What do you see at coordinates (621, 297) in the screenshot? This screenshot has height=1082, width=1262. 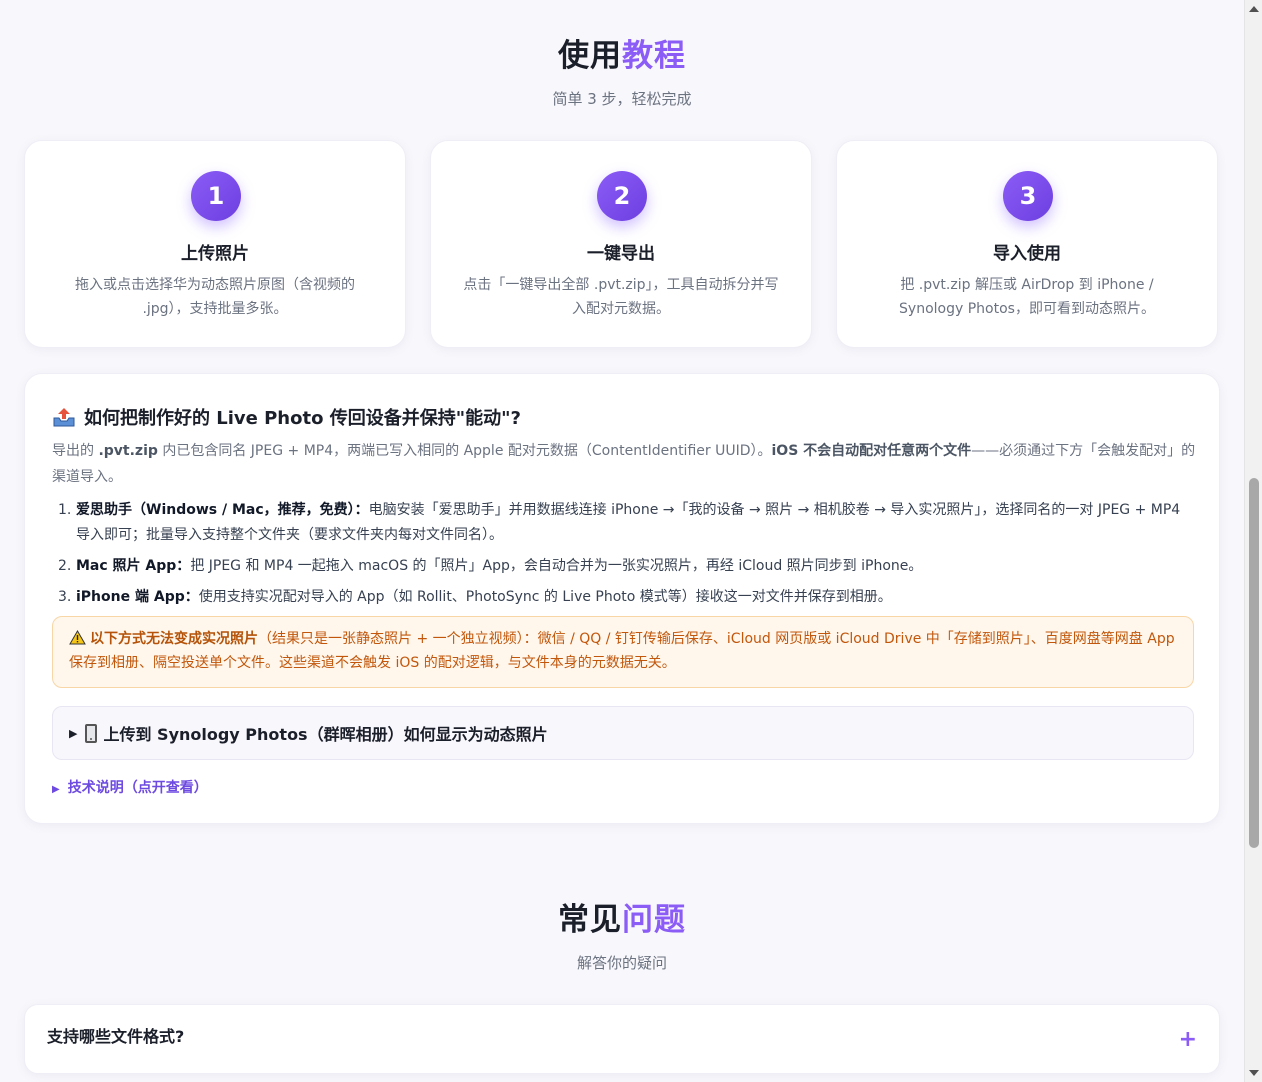 I see `step-description: 点击「一键导出全部 .pvt.zip」，工具自动拆分并写入配对元数据。` at bounding box center [621, 297].